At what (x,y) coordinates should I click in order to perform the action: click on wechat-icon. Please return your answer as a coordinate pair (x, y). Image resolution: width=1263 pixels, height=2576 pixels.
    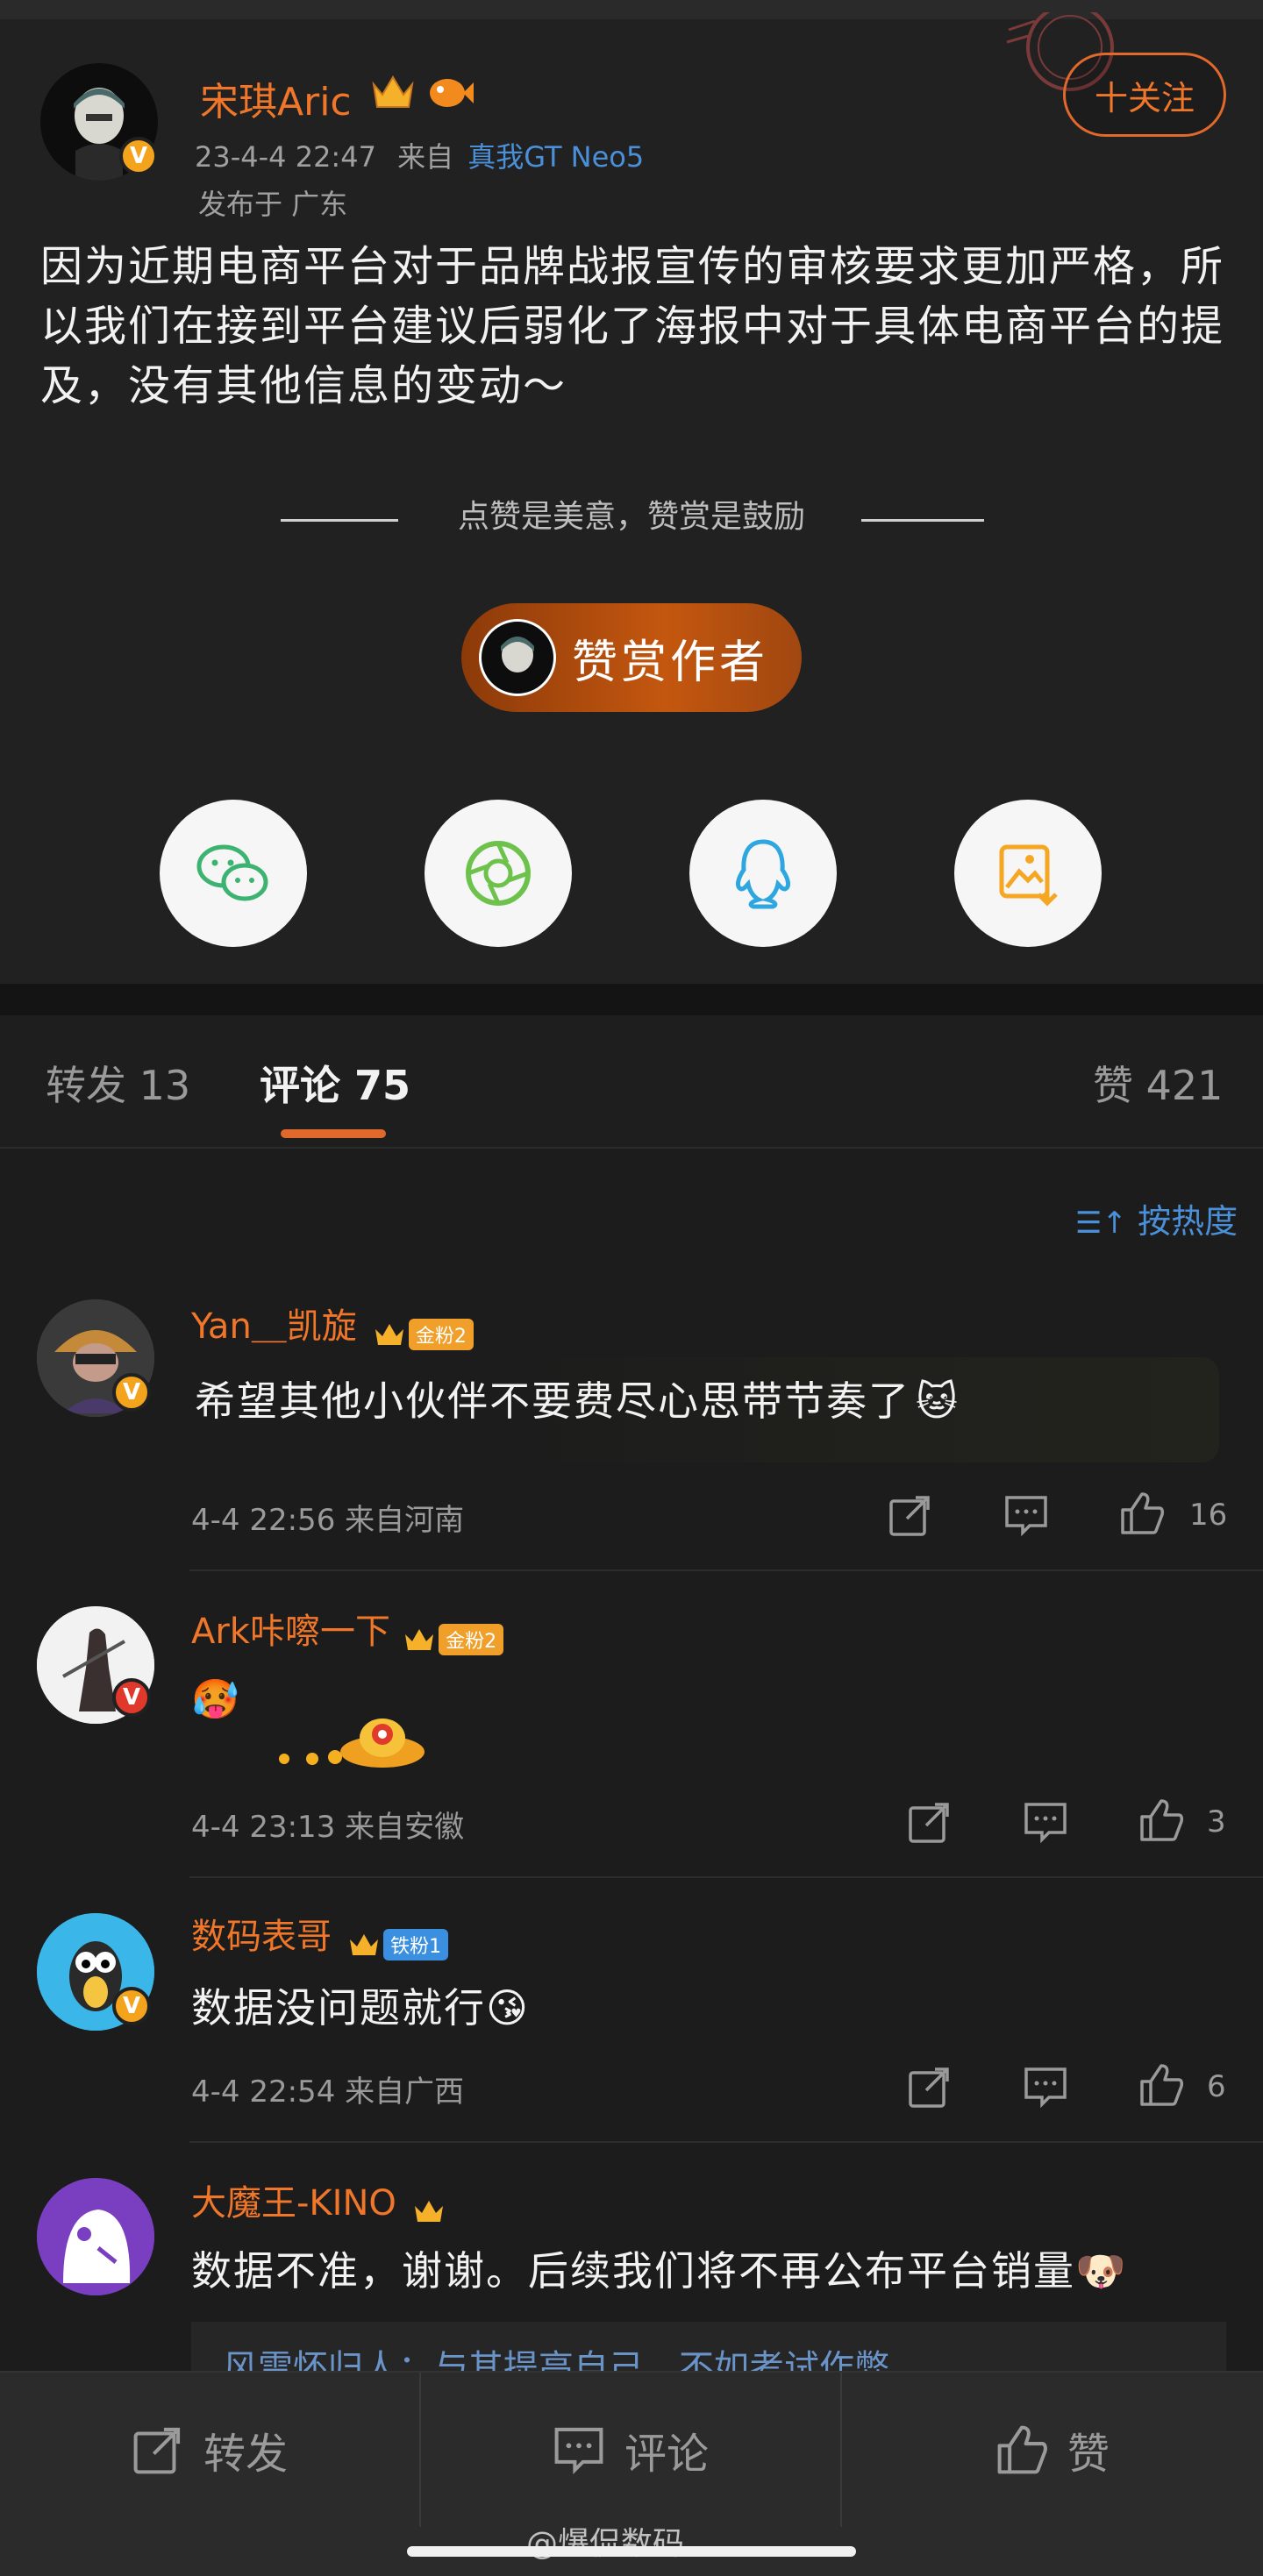
    Looking at the image, I should click on (232, 872).